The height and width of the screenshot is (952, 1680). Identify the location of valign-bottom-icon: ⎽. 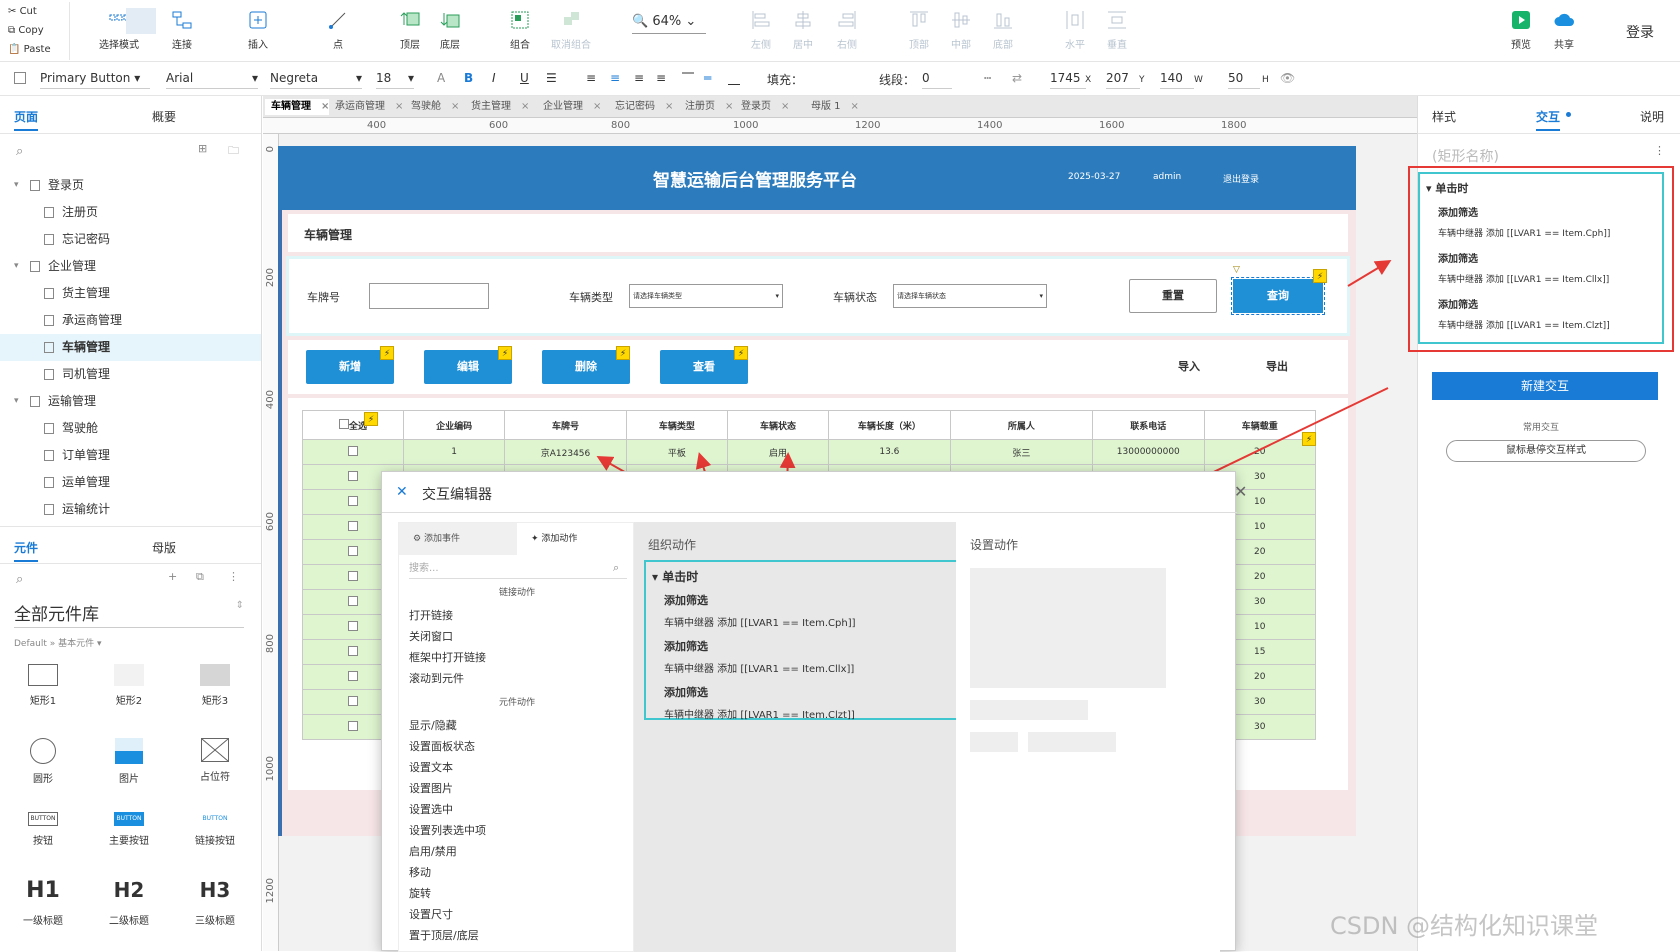
(734, 78).